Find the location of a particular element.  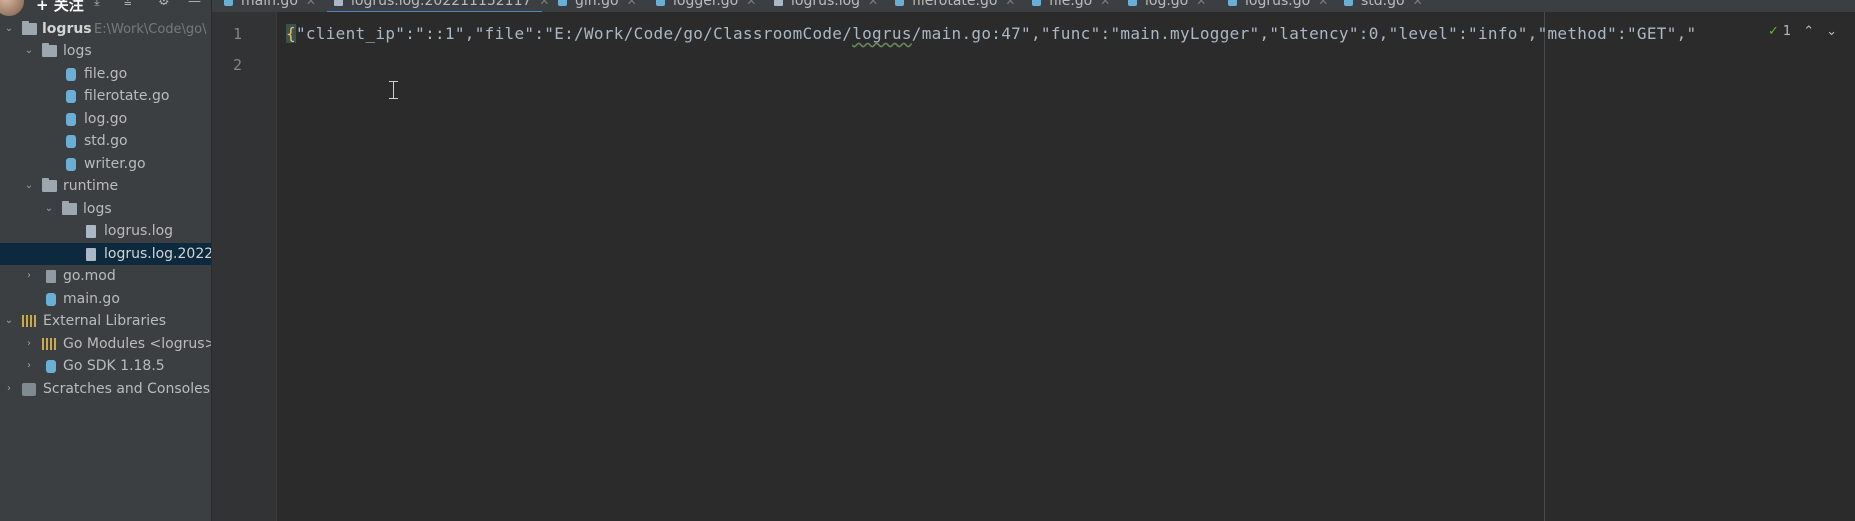

project-toolbar: + 关注 ⤓ ⩲ ⚙ — is located at coordinates (105, 8).